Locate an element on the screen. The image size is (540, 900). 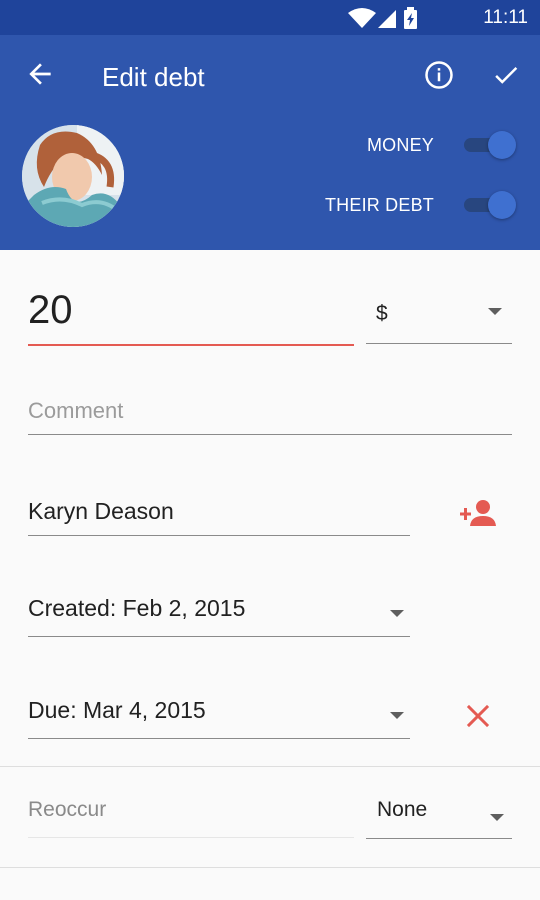
status-time: 11:11 is located at coordinates (505, 17).